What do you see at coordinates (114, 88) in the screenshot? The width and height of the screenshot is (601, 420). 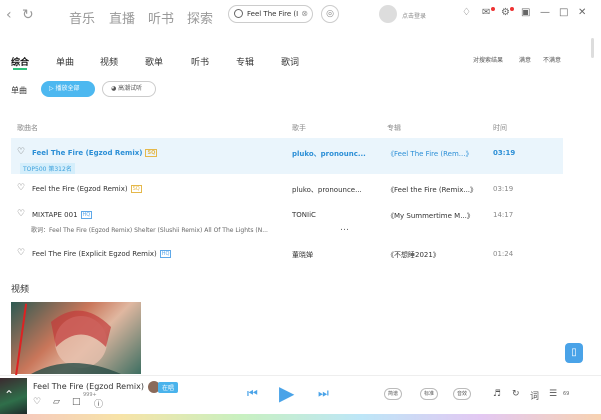 I see `preview-icon: ◕` at bounding box center [114, 88].